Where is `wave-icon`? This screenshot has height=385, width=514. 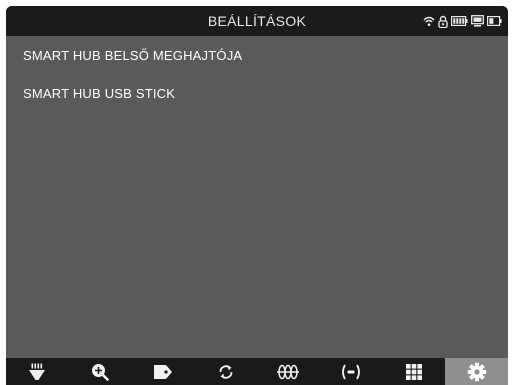
wave-icon is located at coordinates (288, 372).